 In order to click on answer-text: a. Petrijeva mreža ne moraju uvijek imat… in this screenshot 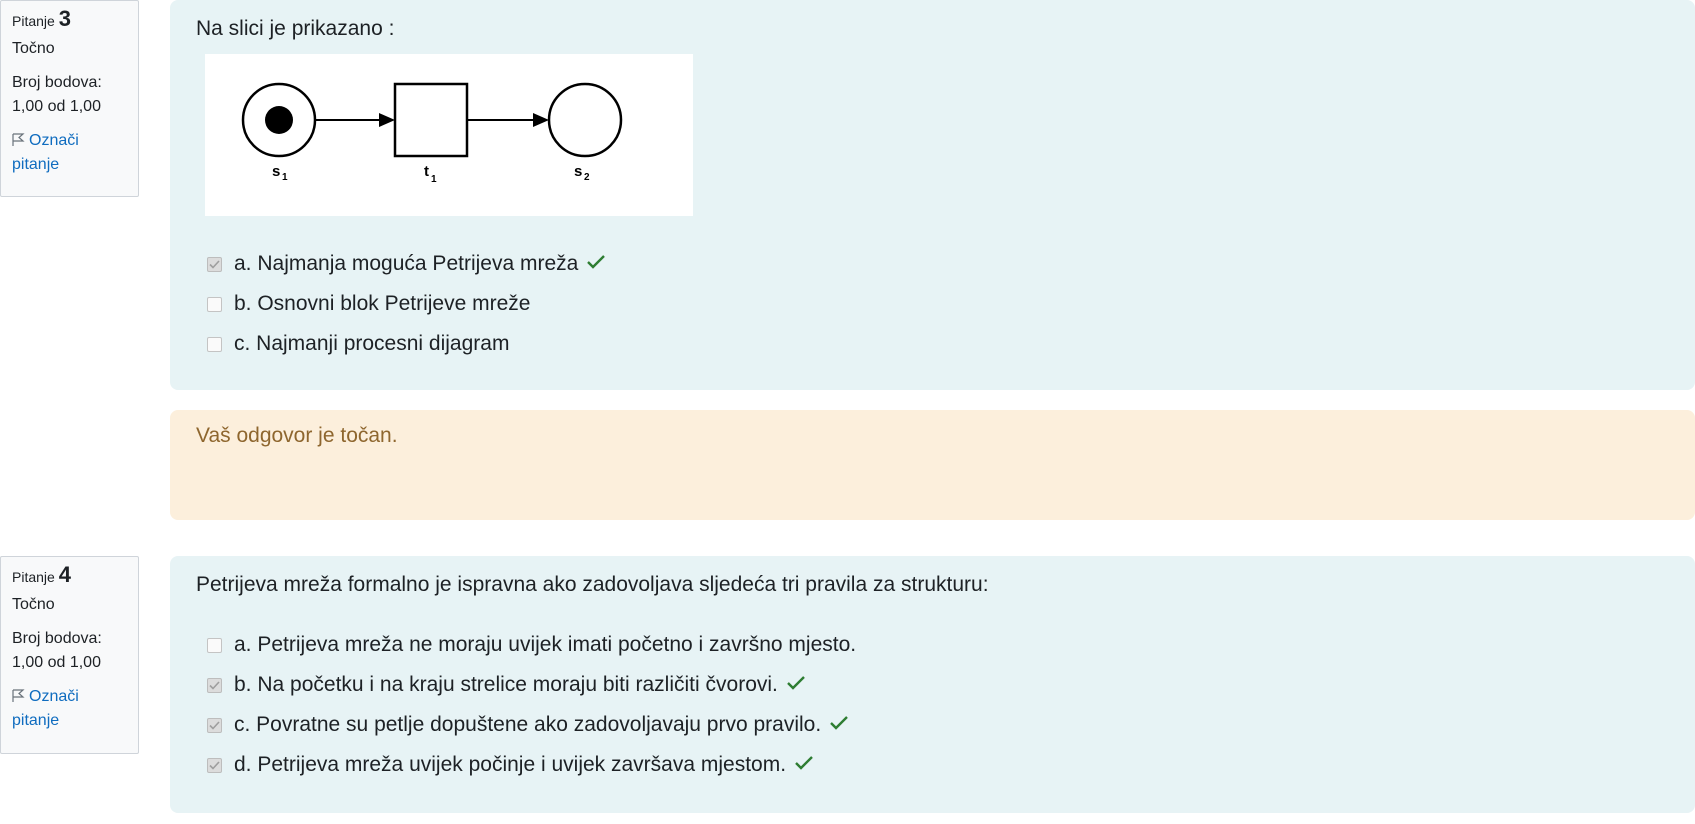, I will do `click(545, 644)`.